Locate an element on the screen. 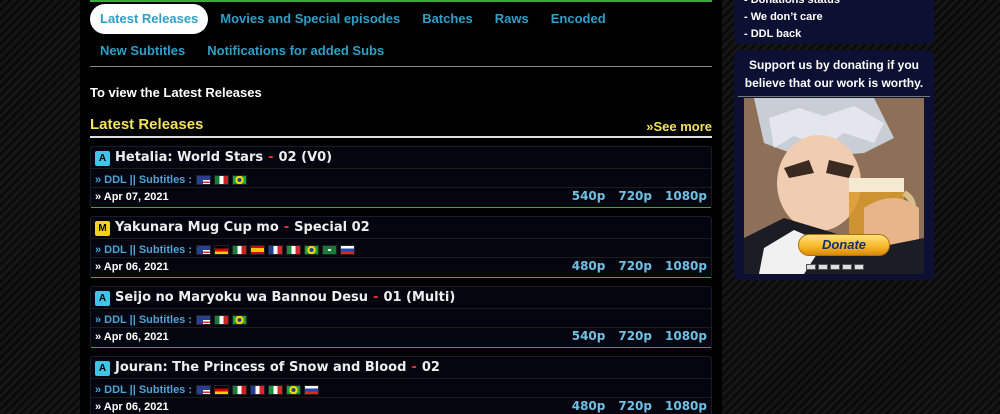 This screenshot has width=1000, height=414. tabs-divider is located at coordinates (401, 66).